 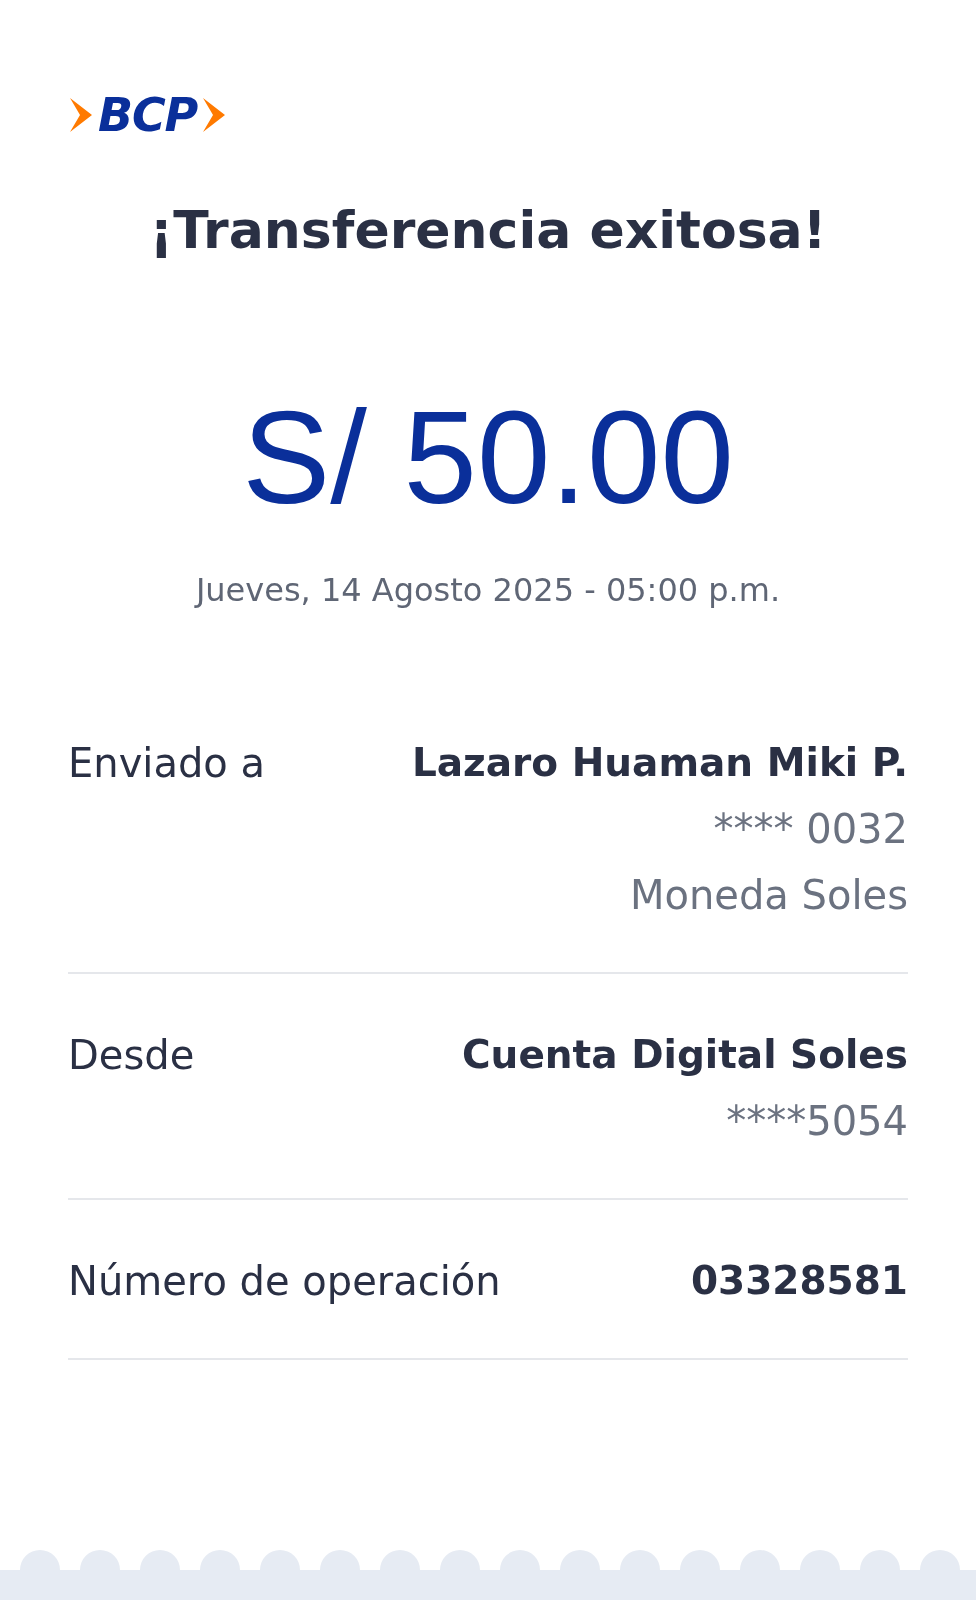 What do you see at coordinates (810, 829) in the screenshot?
I see `detail-subtext: **** 0032` at bounding box center [810, 829].